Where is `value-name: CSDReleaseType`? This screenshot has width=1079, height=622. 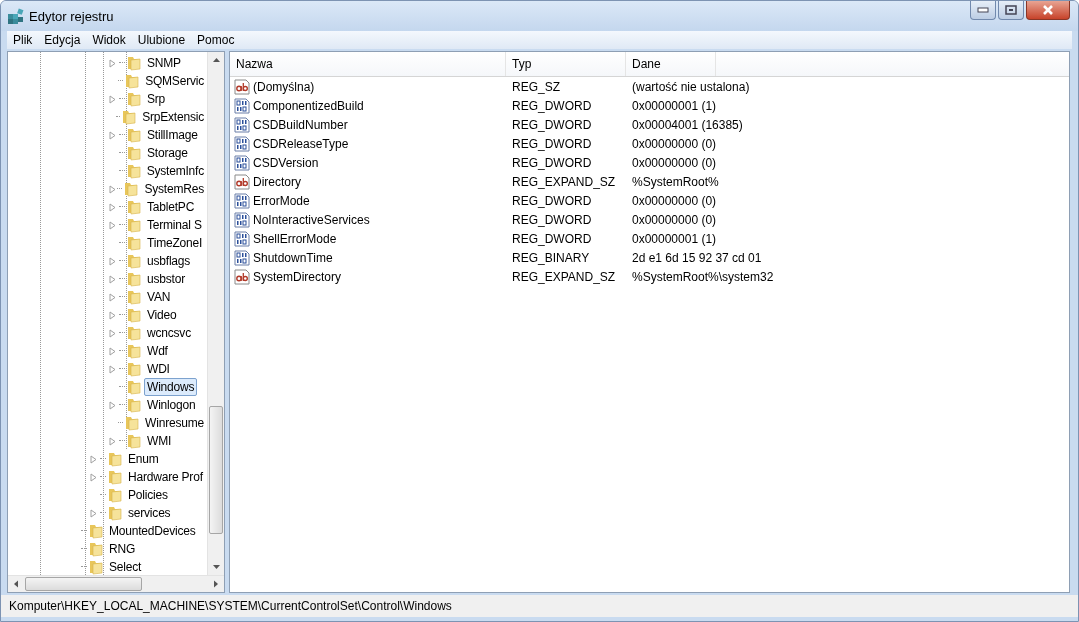
value-name: CSDReleaseType is located at coordinates (301, 143).